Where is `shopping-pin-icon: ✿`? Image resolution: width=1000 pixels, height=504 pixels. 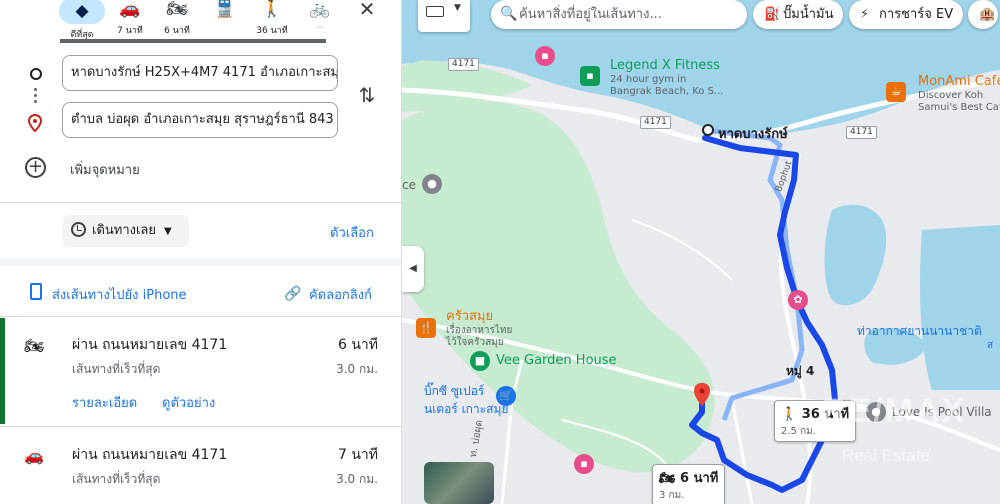
shopping-pin-icon: ✿ is located at coordinates (798, 300).